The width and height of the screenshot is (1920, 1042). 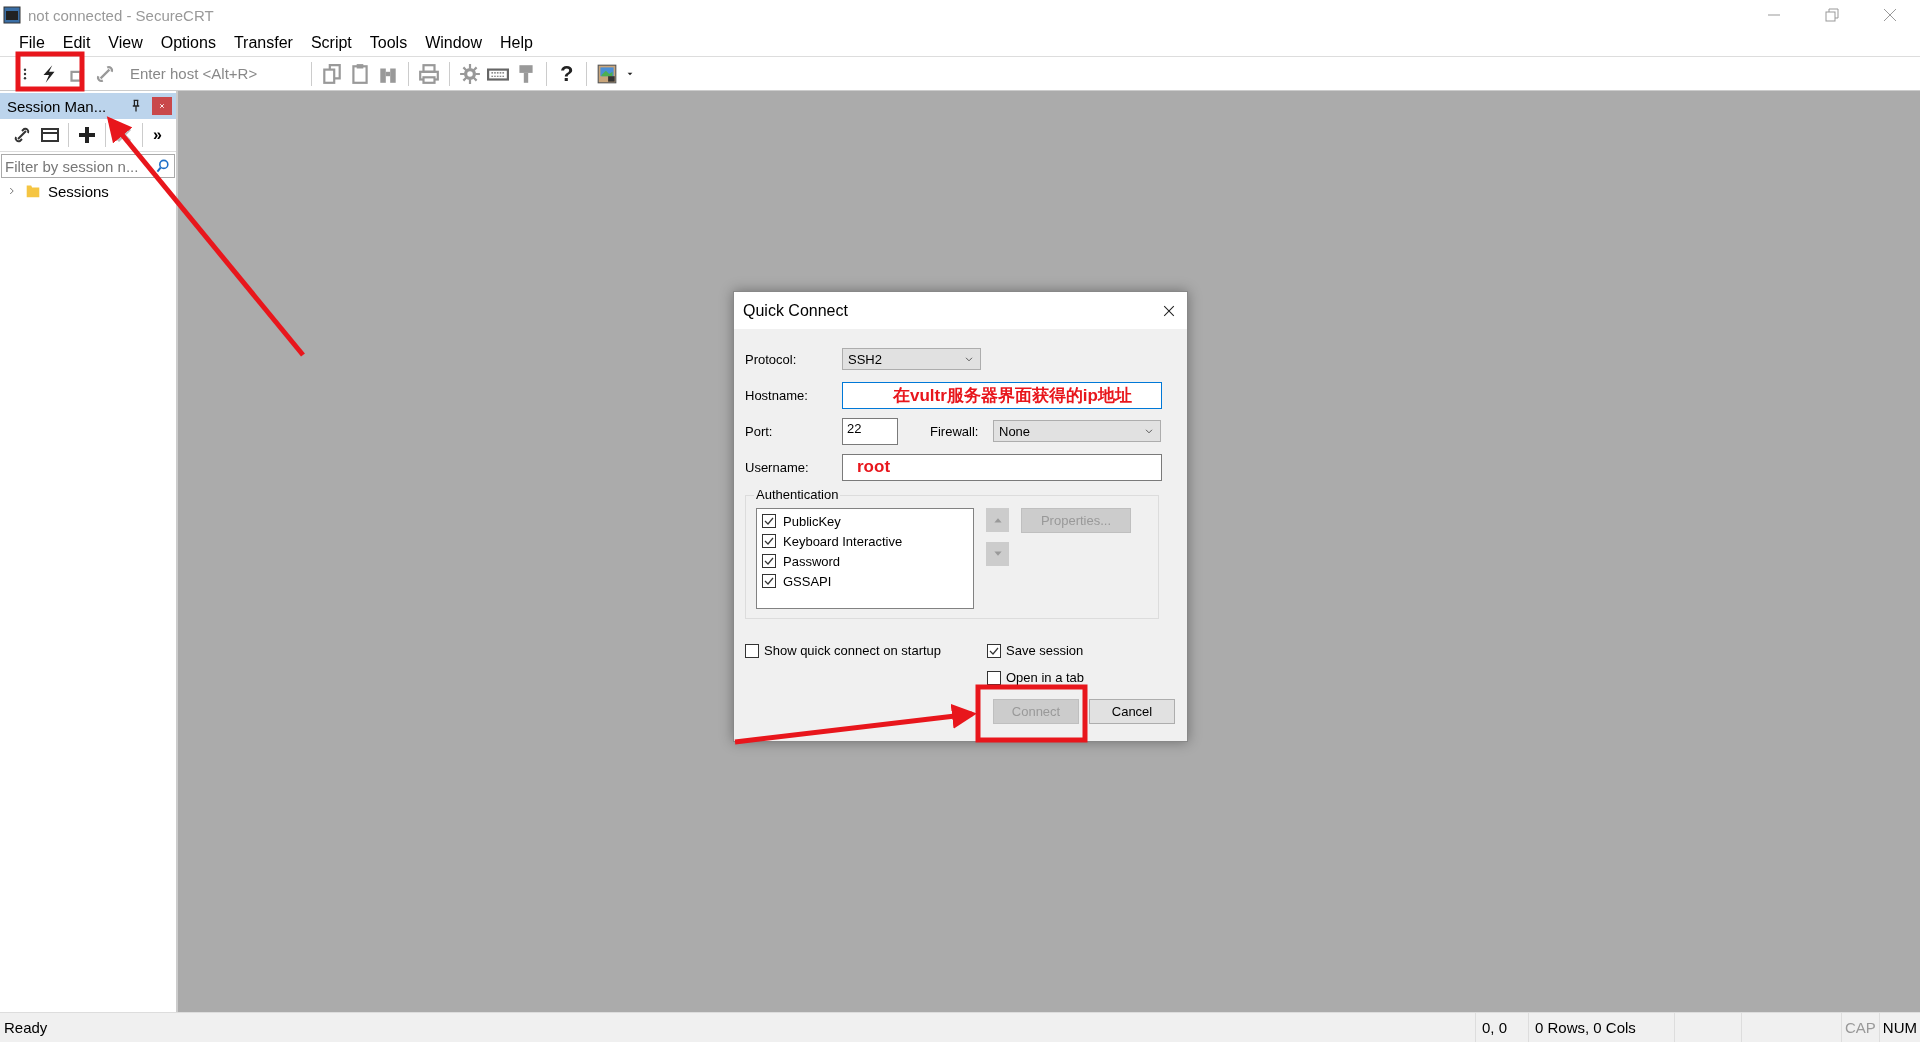 What do you see at coordinates (50, 135) in the screenshot?
I see `window-icon` at bounding box center [50, 135].